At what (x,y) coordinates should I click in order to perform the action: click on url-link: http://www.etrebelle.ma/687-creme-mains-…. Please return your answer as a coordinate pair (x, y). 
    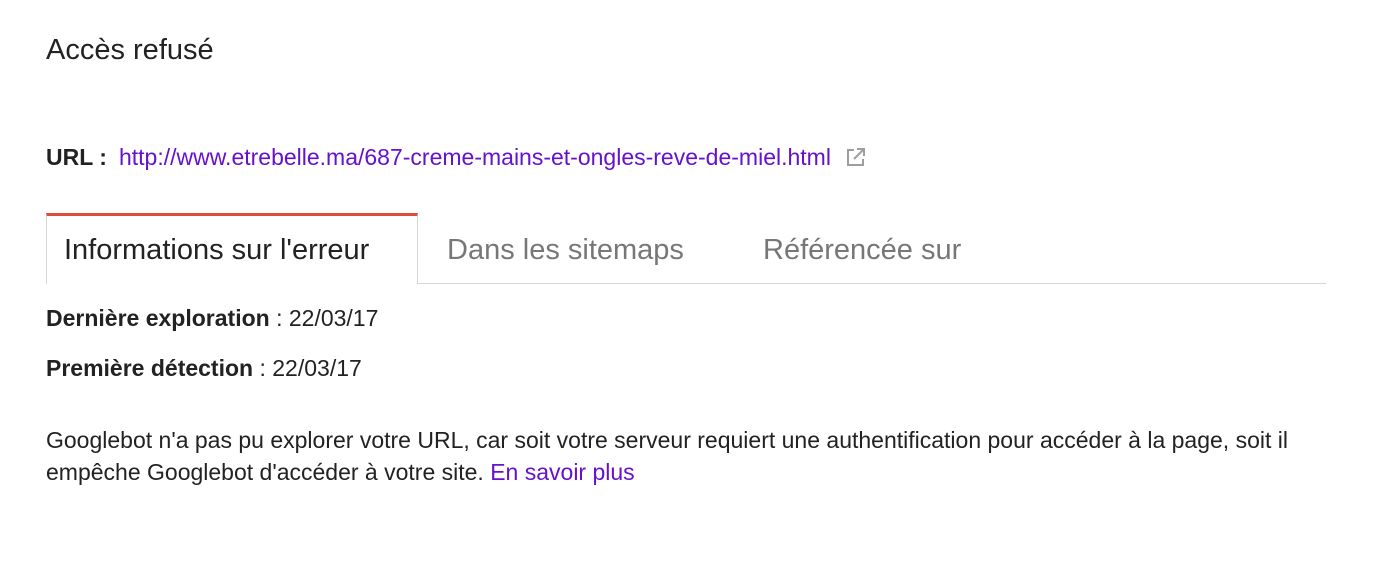
    Looking at the image, I should click on (475, 157).